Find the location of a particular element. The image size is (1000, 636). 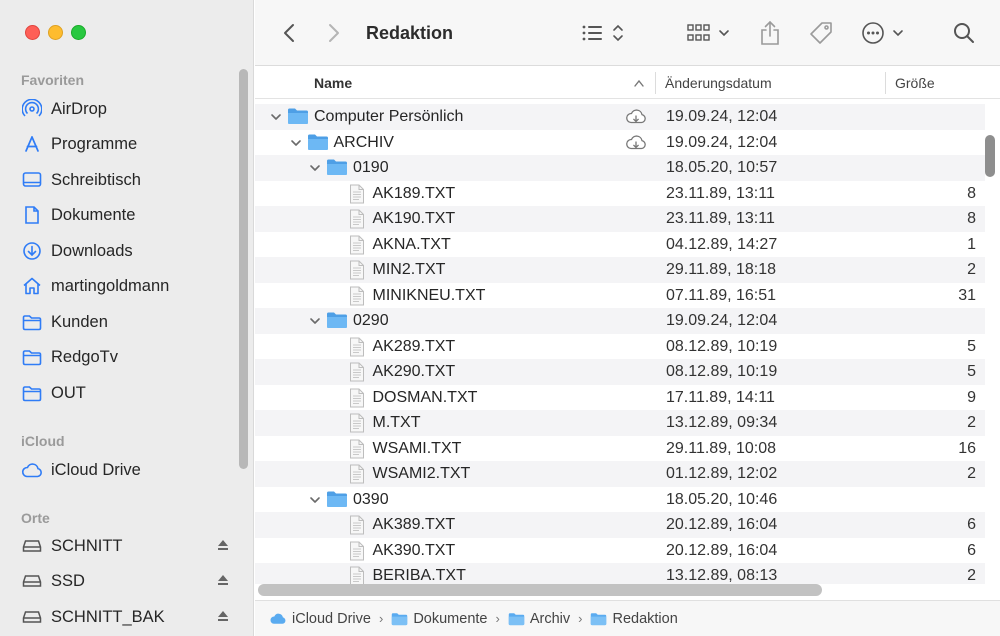

view-list-button is located at coordinates (604, 33).